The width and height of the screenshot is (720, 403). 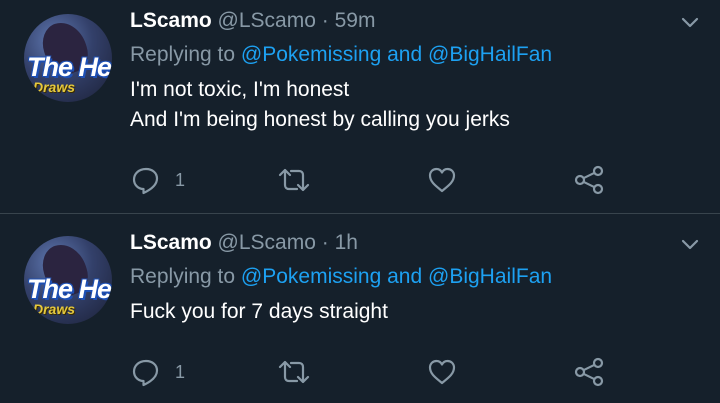 I want to click on timestamp: 59m, so click(x=355, y=20).